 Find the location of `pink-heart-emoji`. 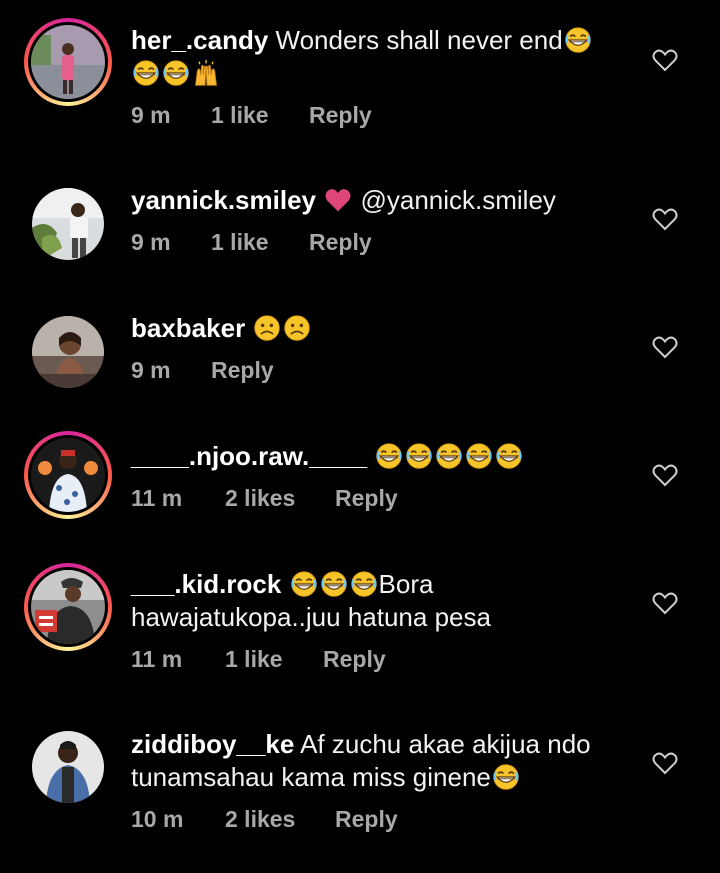

pink-heart-emoji is located at coordinates (338, 200).